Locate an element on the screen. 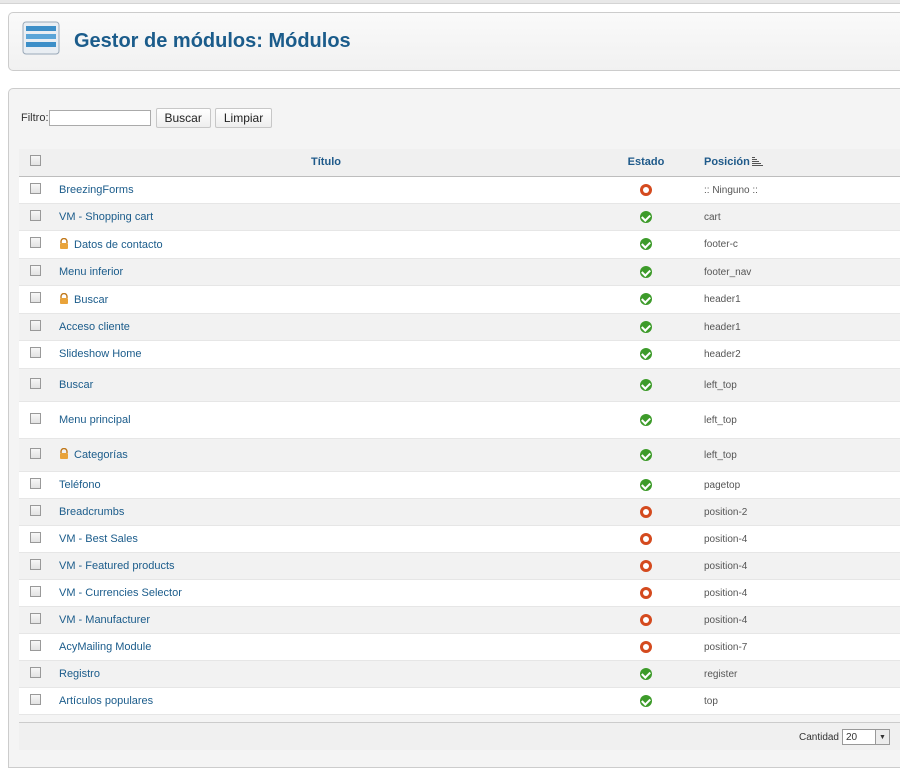 The width and height of the screenshot is (900, 768). table-row: Teléfono pagetop is located at coordinates (459, 485).